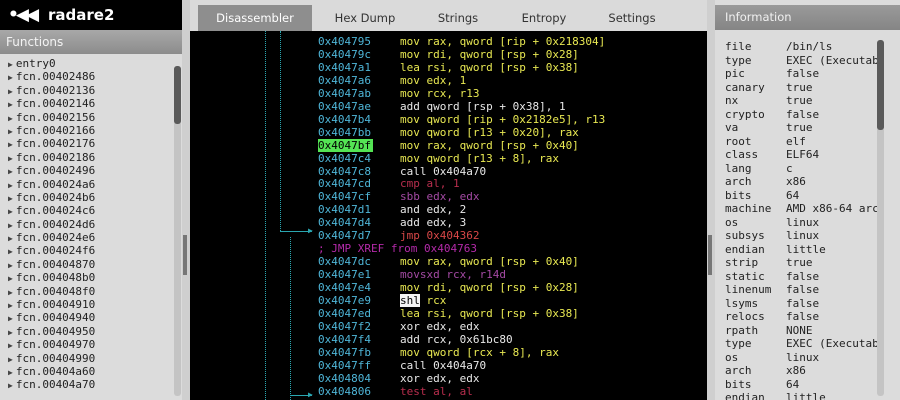  What do you see at coordinates (448, 106) in the screenshot?
I see `disasm-line: 0x4047ae add qword [rsp + 0x38], 1` at bounding box center [448, 106].